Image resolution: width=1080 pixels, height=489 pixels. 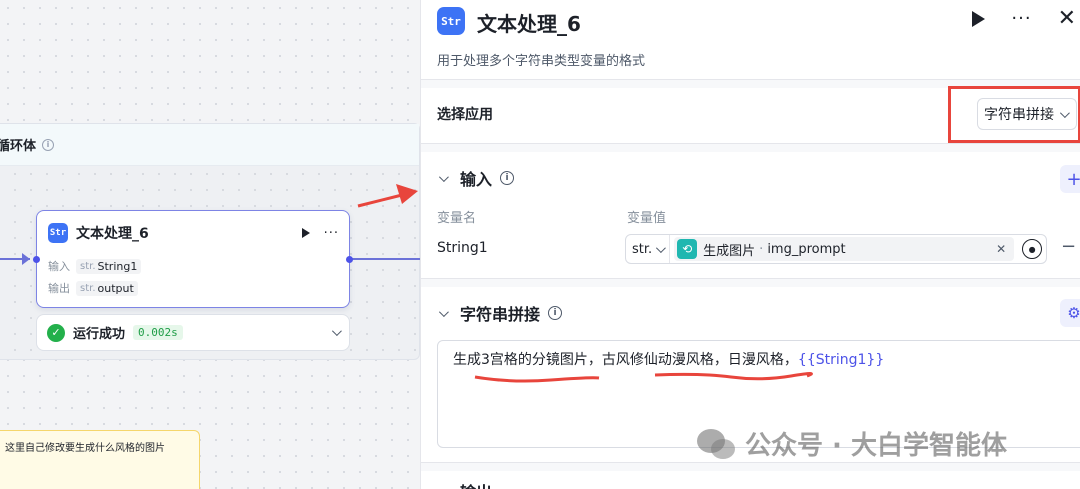 What do you see at coordinates (841, 360) in the screenshot?
I see `template-variable: {{String1}}` at bounding box center [841, 360].